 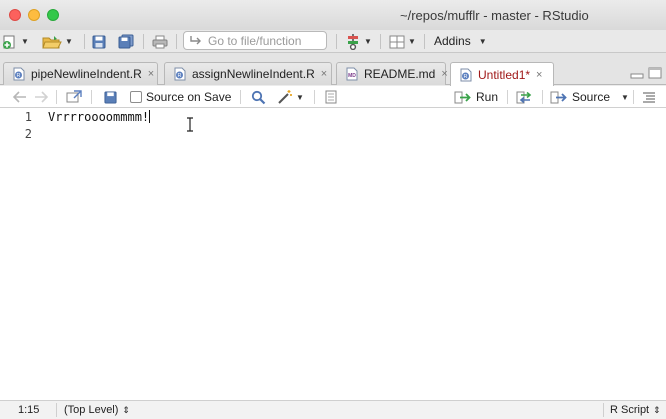 I want to click on goto-arrow-icon, so click(x=195, y=39).